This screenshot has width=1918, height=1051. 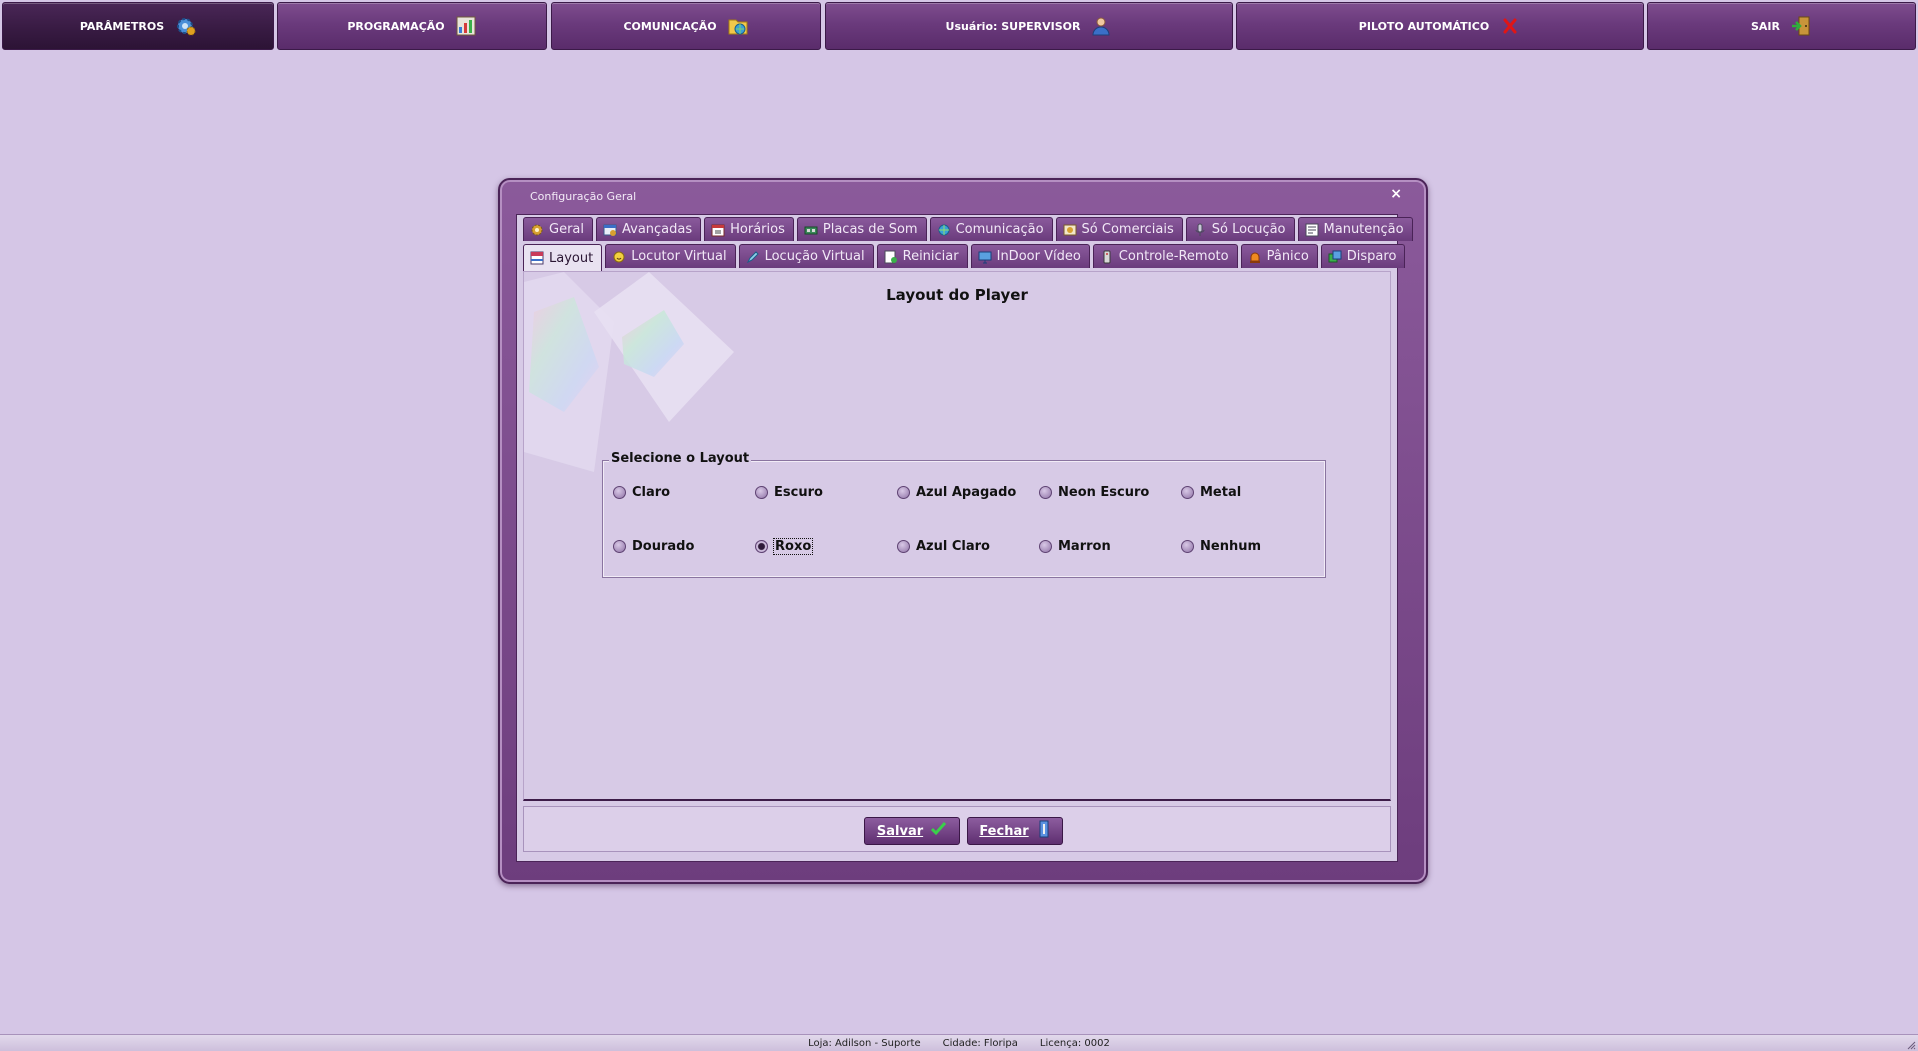 What do you see at coordinates (798, 492) in the screenshot?
I see `radio-escuro-label: Escuro` at bounding box center [798, 492].